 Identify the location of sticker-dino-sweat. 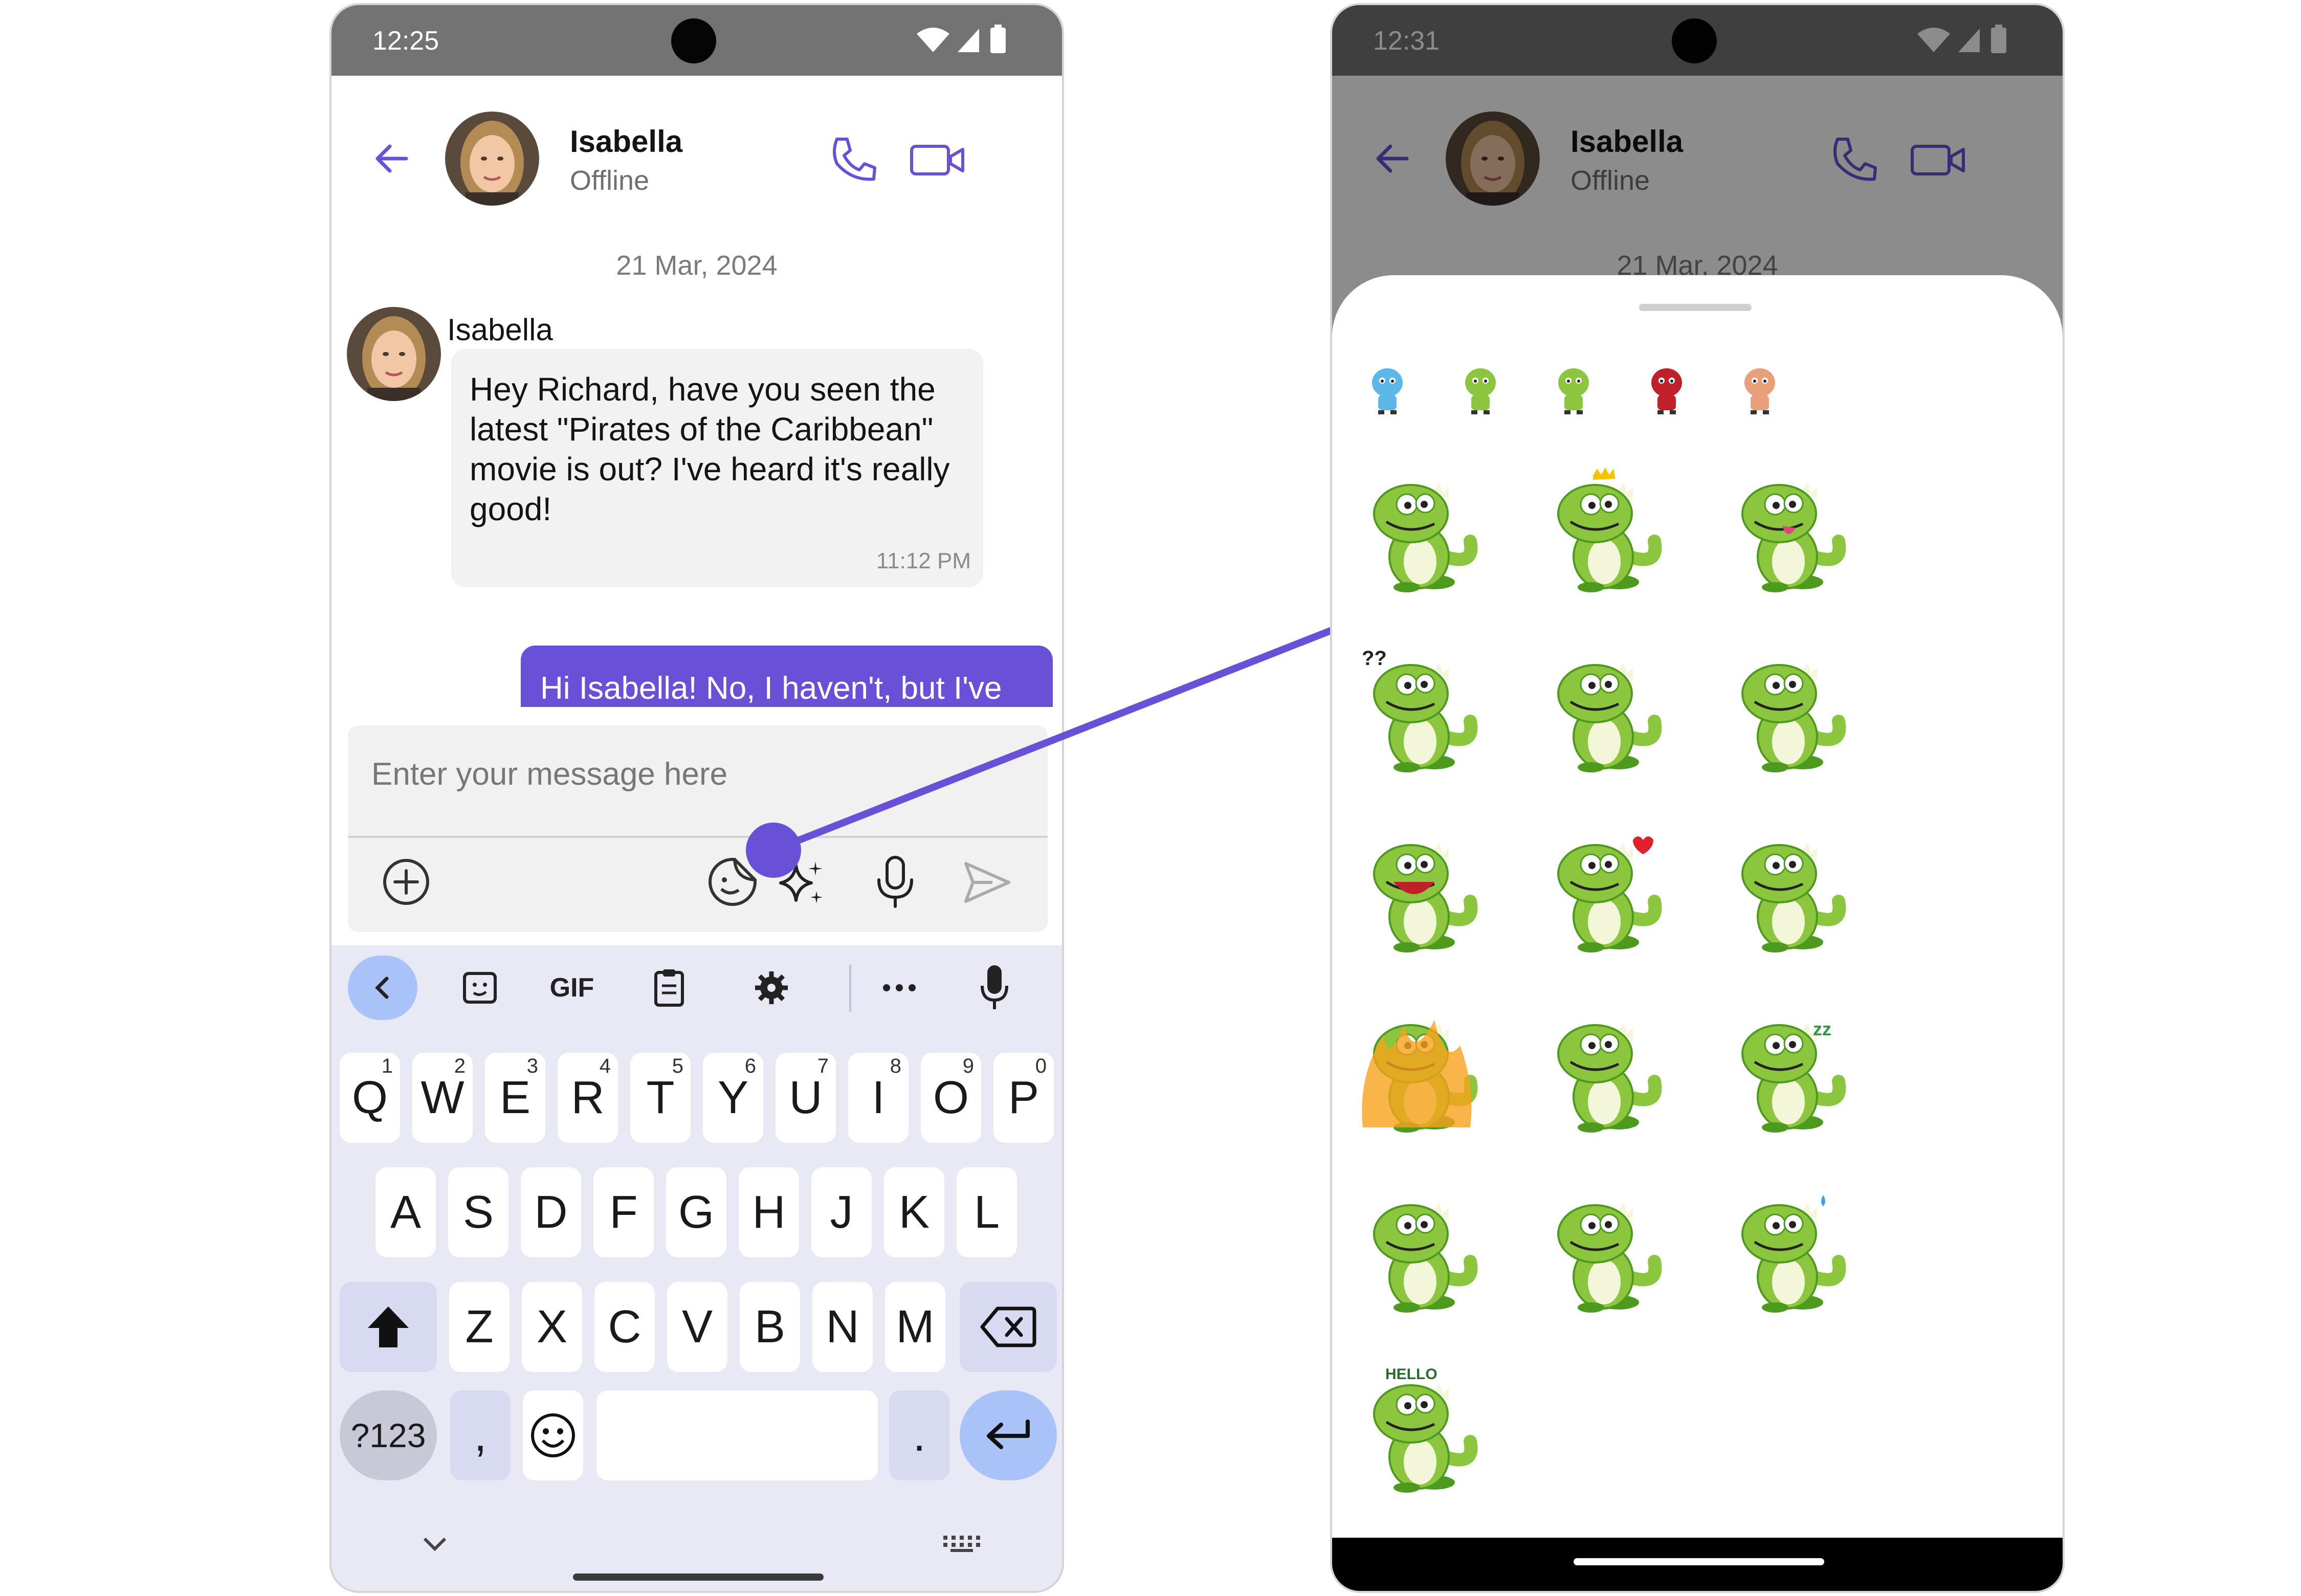
(1787, 1251).